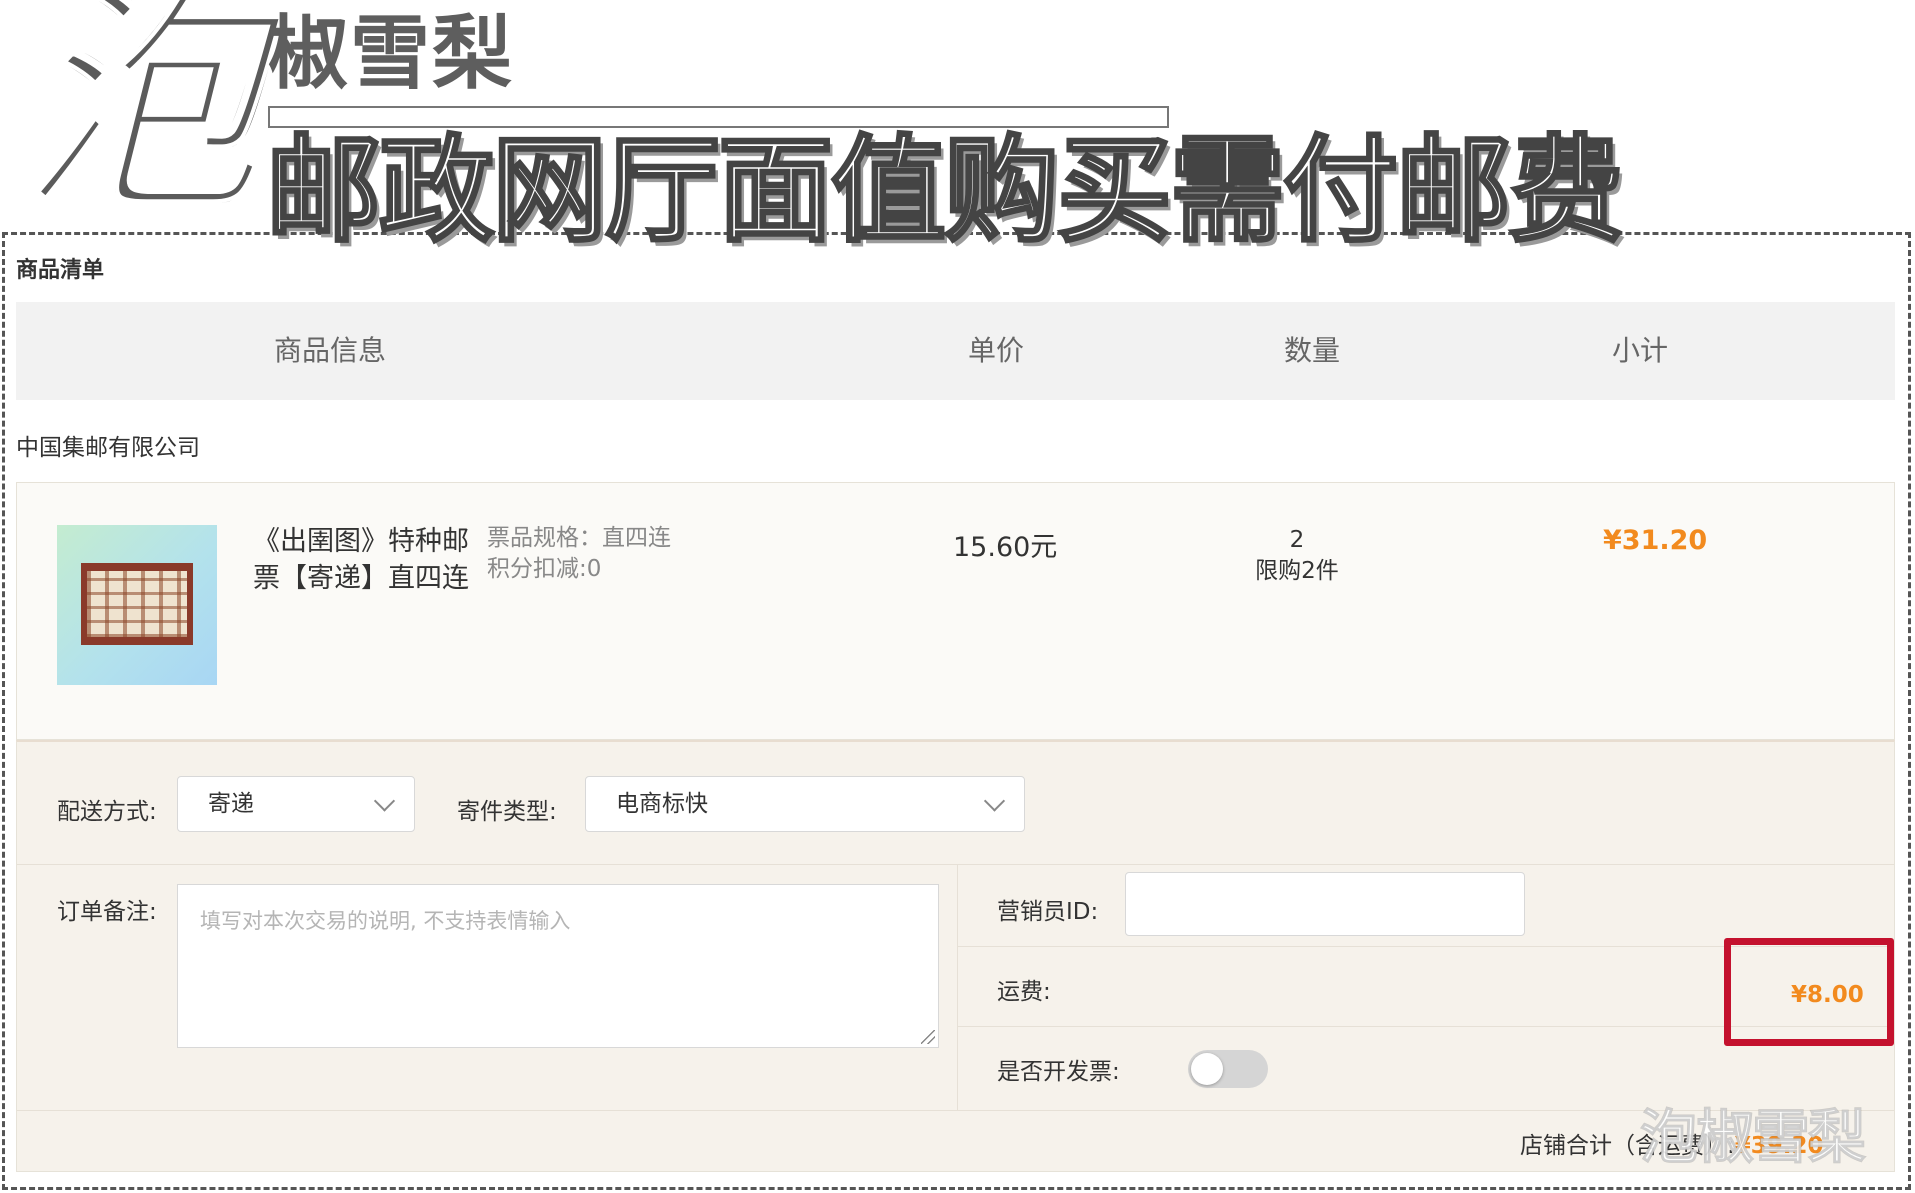 The height and width of the screenshot is (1193, 1915). Describe the element at coordinates (1752, 1137) in the screenshot. I see `watermark: 泡椒雪梨` at that location.